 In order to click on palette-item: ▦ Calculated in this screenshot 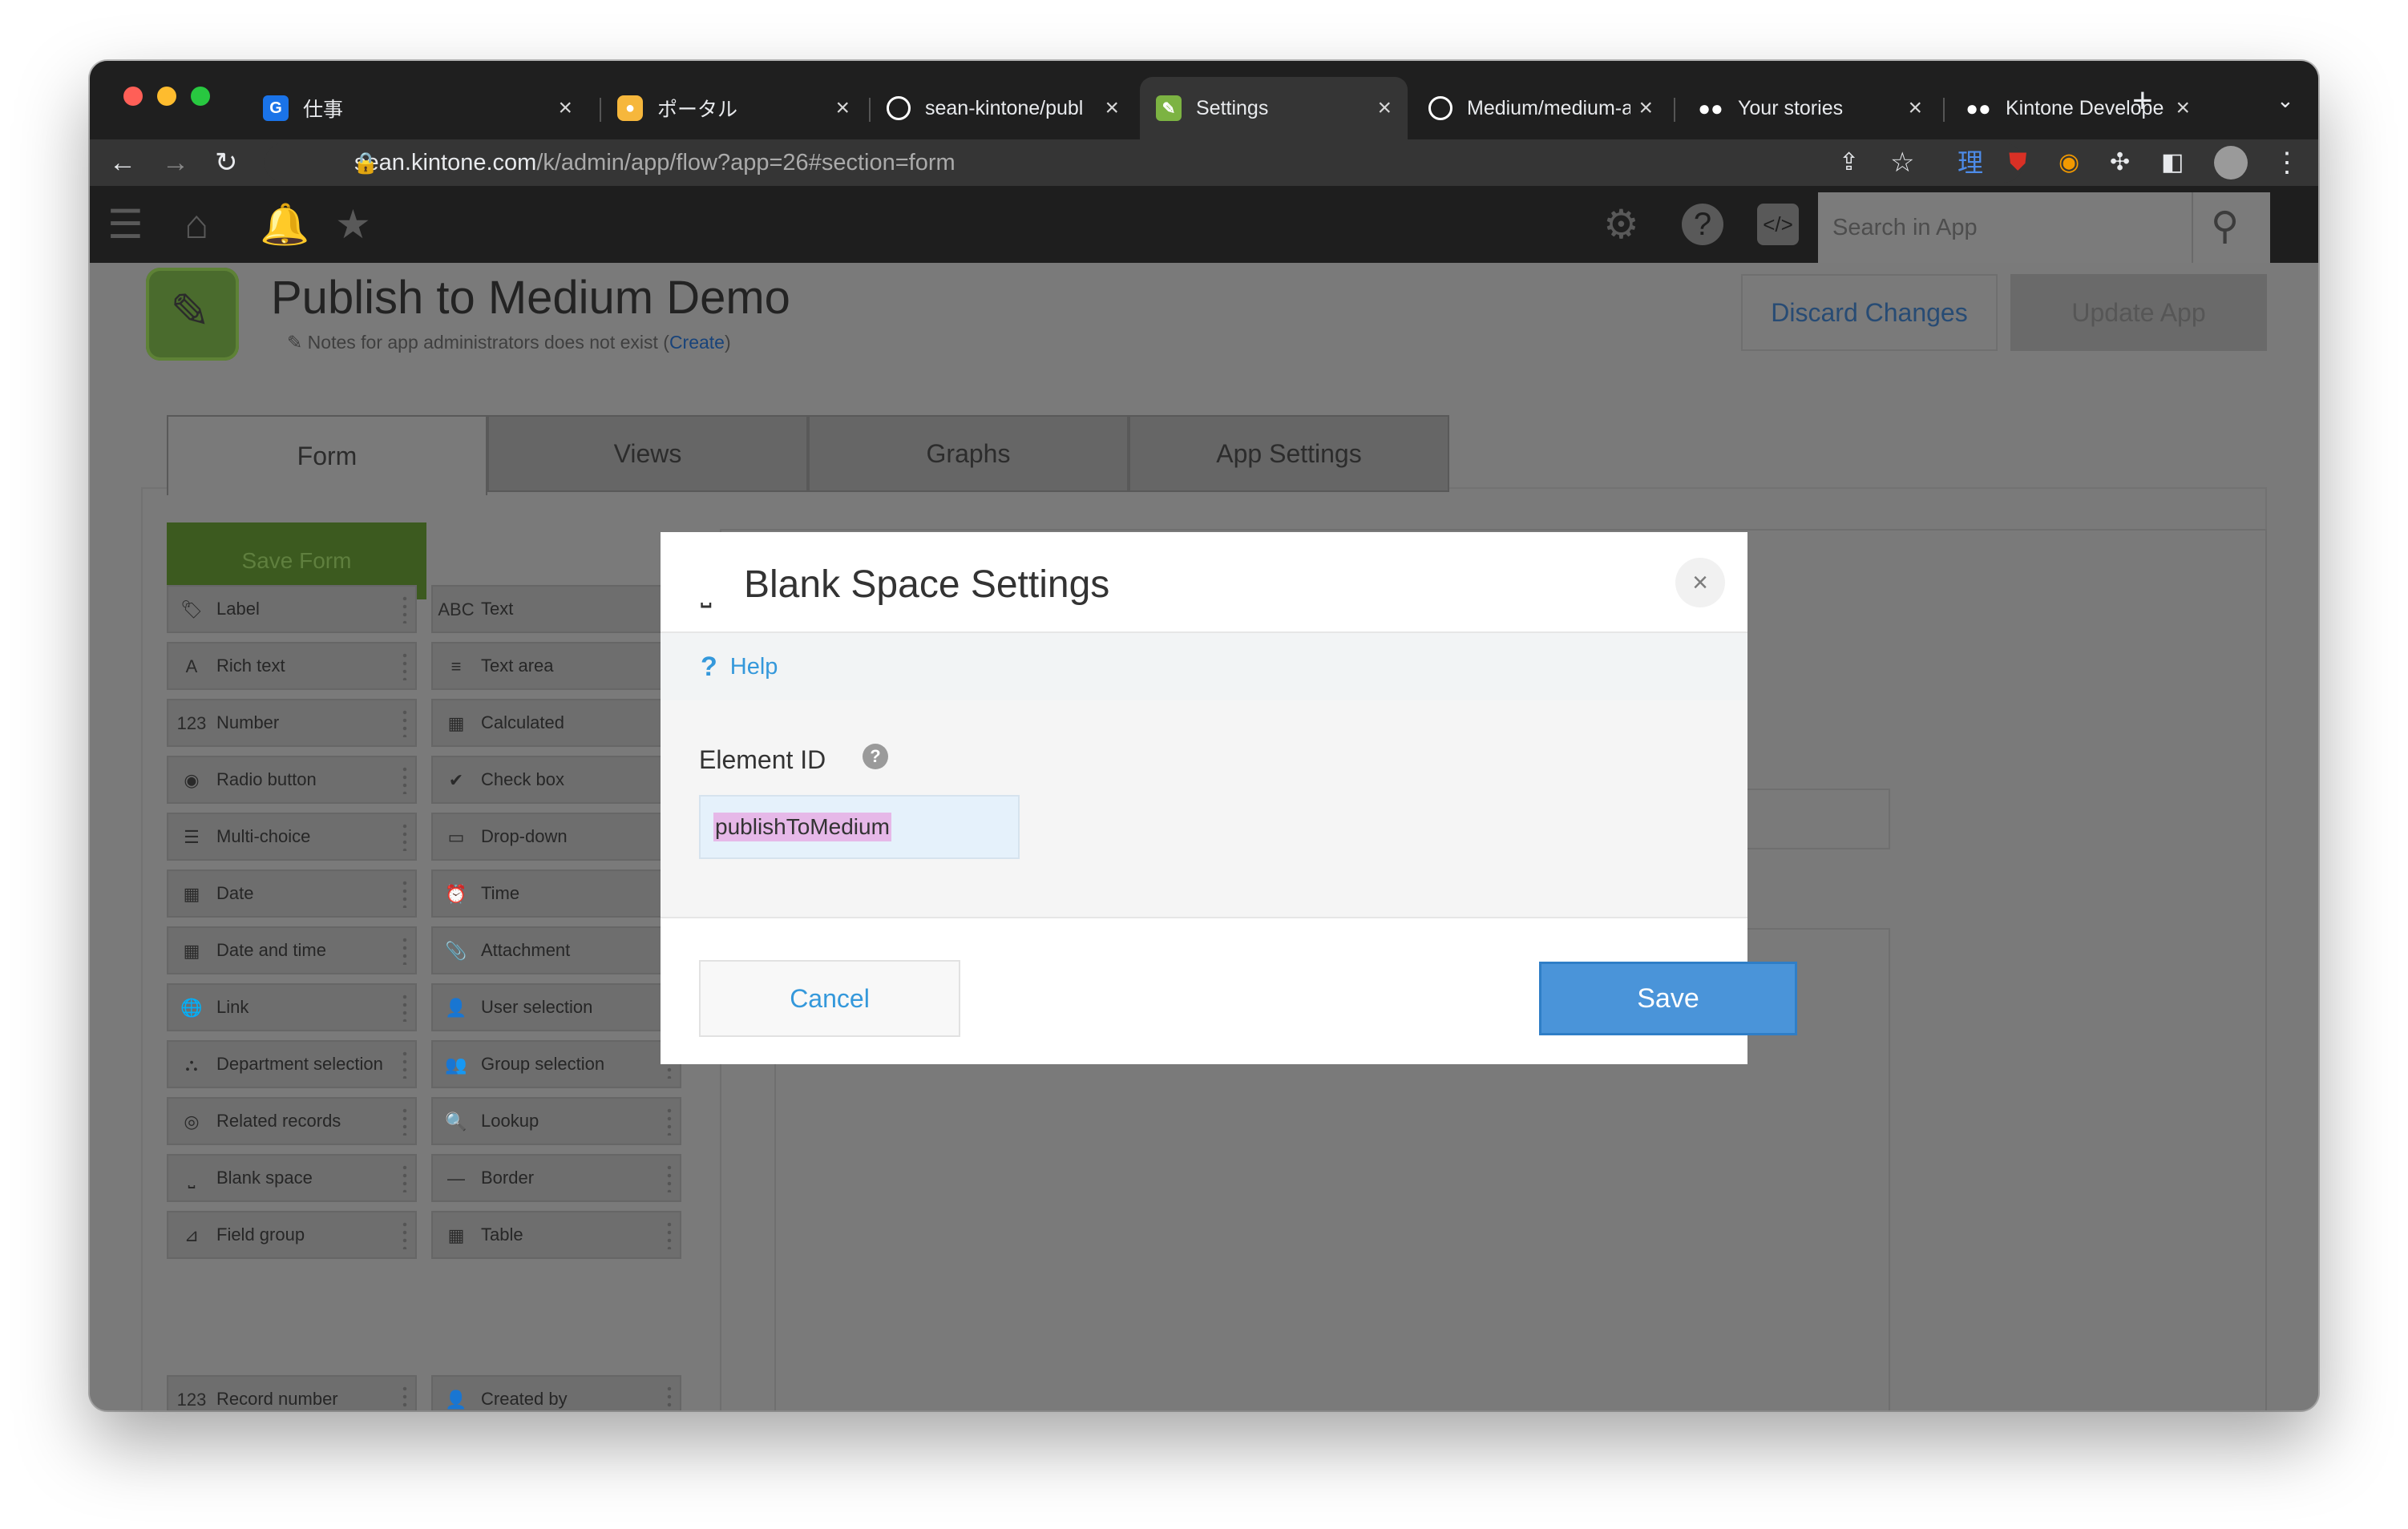, I will do `click(556, 723)`.